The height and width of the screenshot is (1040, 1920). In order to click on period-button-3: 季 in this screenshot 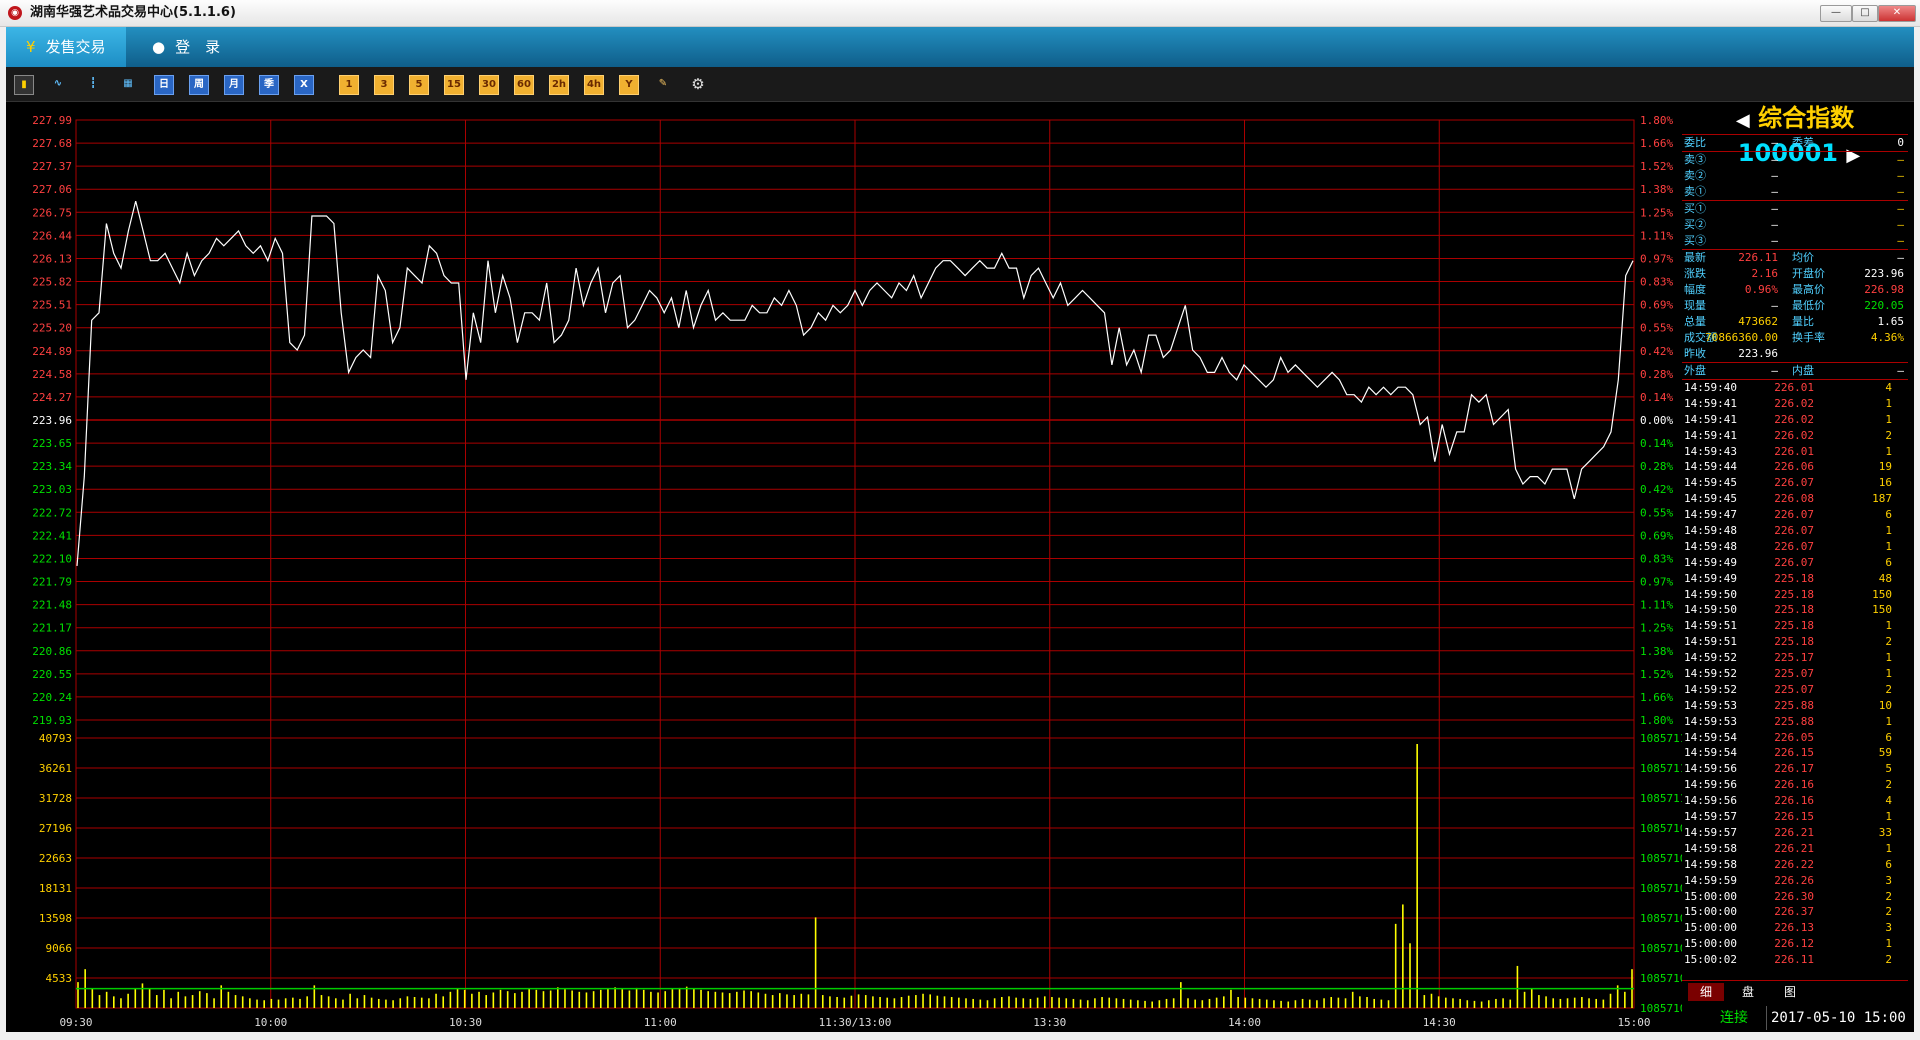, I will do `click(269, 85)`.